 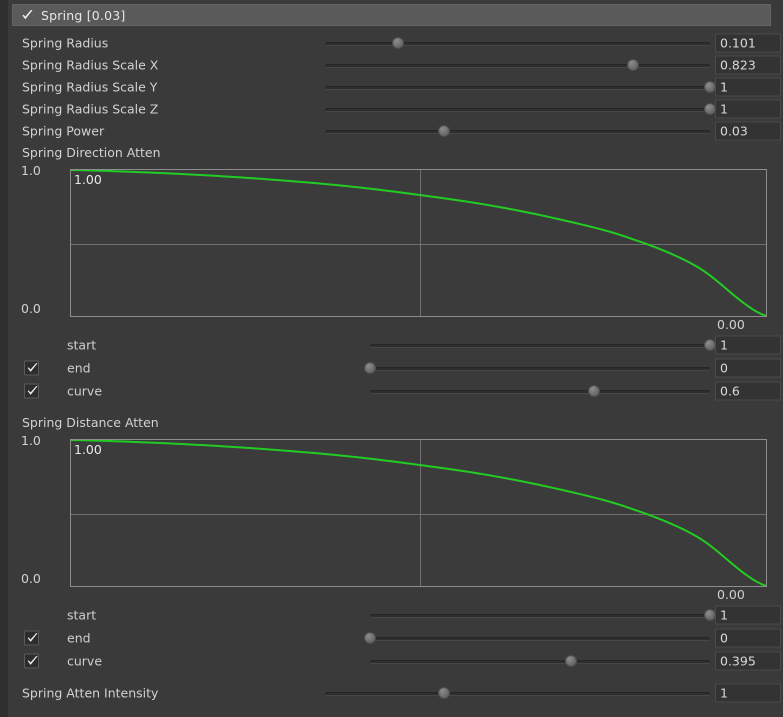 I want to click on slider-spring-radius-scale-y, so click(x=520, y=87).